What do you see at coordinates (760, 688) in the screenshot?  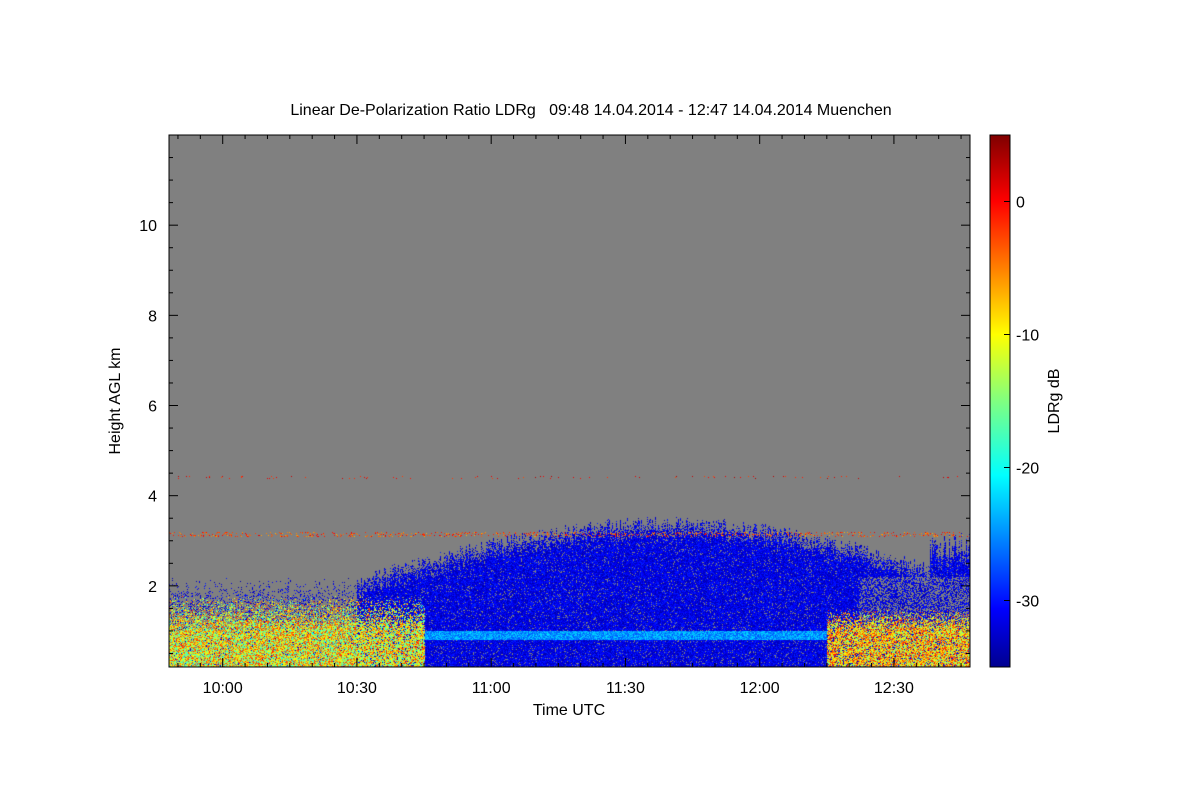 I see `x-tick-label: 12:00` at bounding box center [760, 688].